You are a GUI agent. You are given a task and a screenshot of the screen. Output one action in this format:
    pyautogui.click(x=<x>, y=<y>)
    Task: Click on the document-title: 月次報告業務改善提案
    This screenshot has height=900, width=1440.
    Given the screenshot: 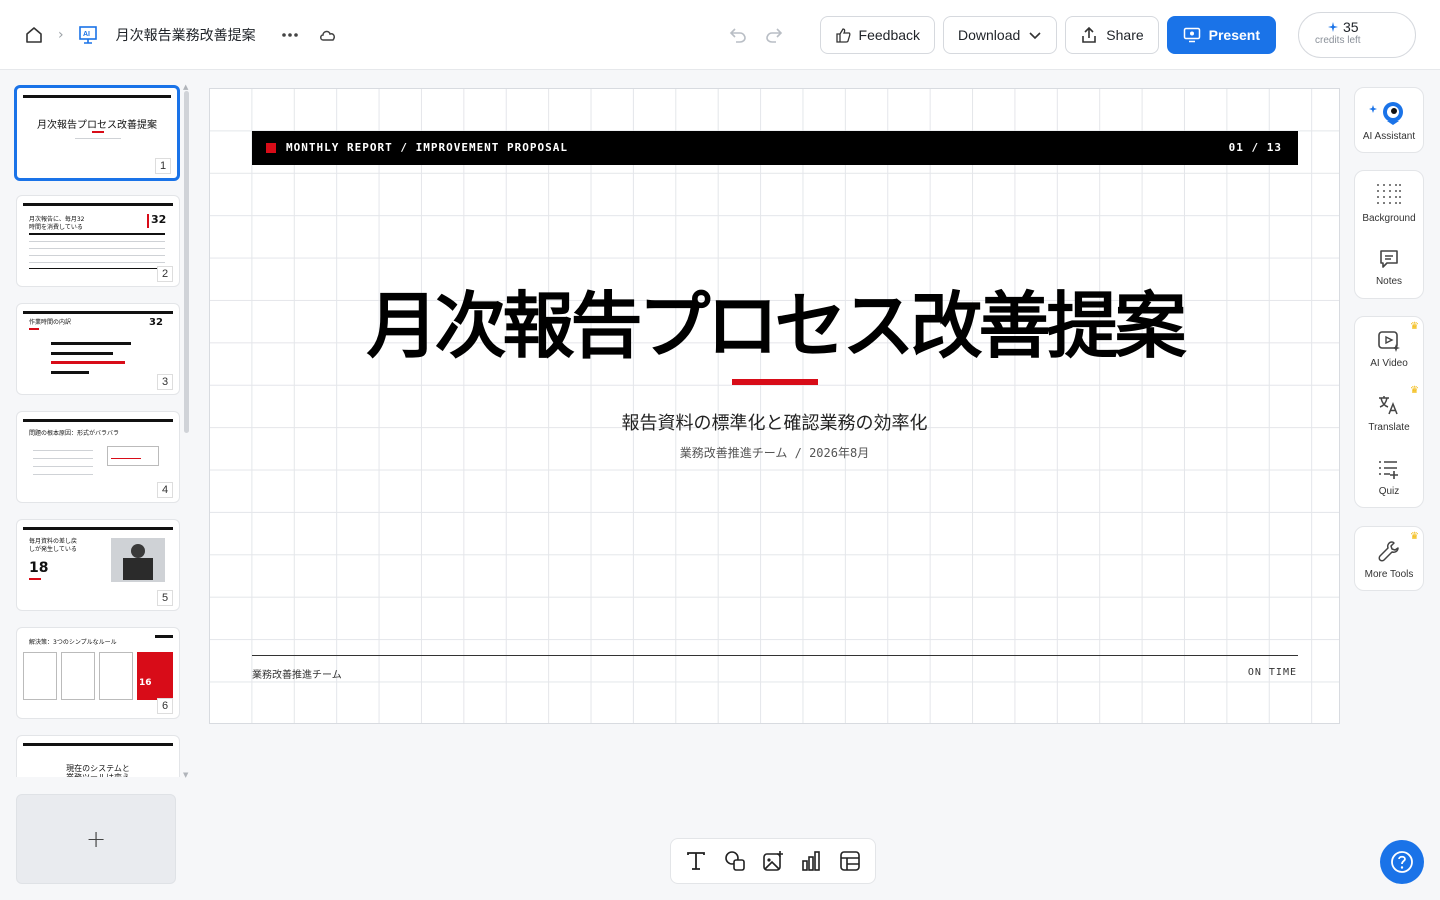 What is the action you would take?
    pyautogui.click(x=186, y=35)
    